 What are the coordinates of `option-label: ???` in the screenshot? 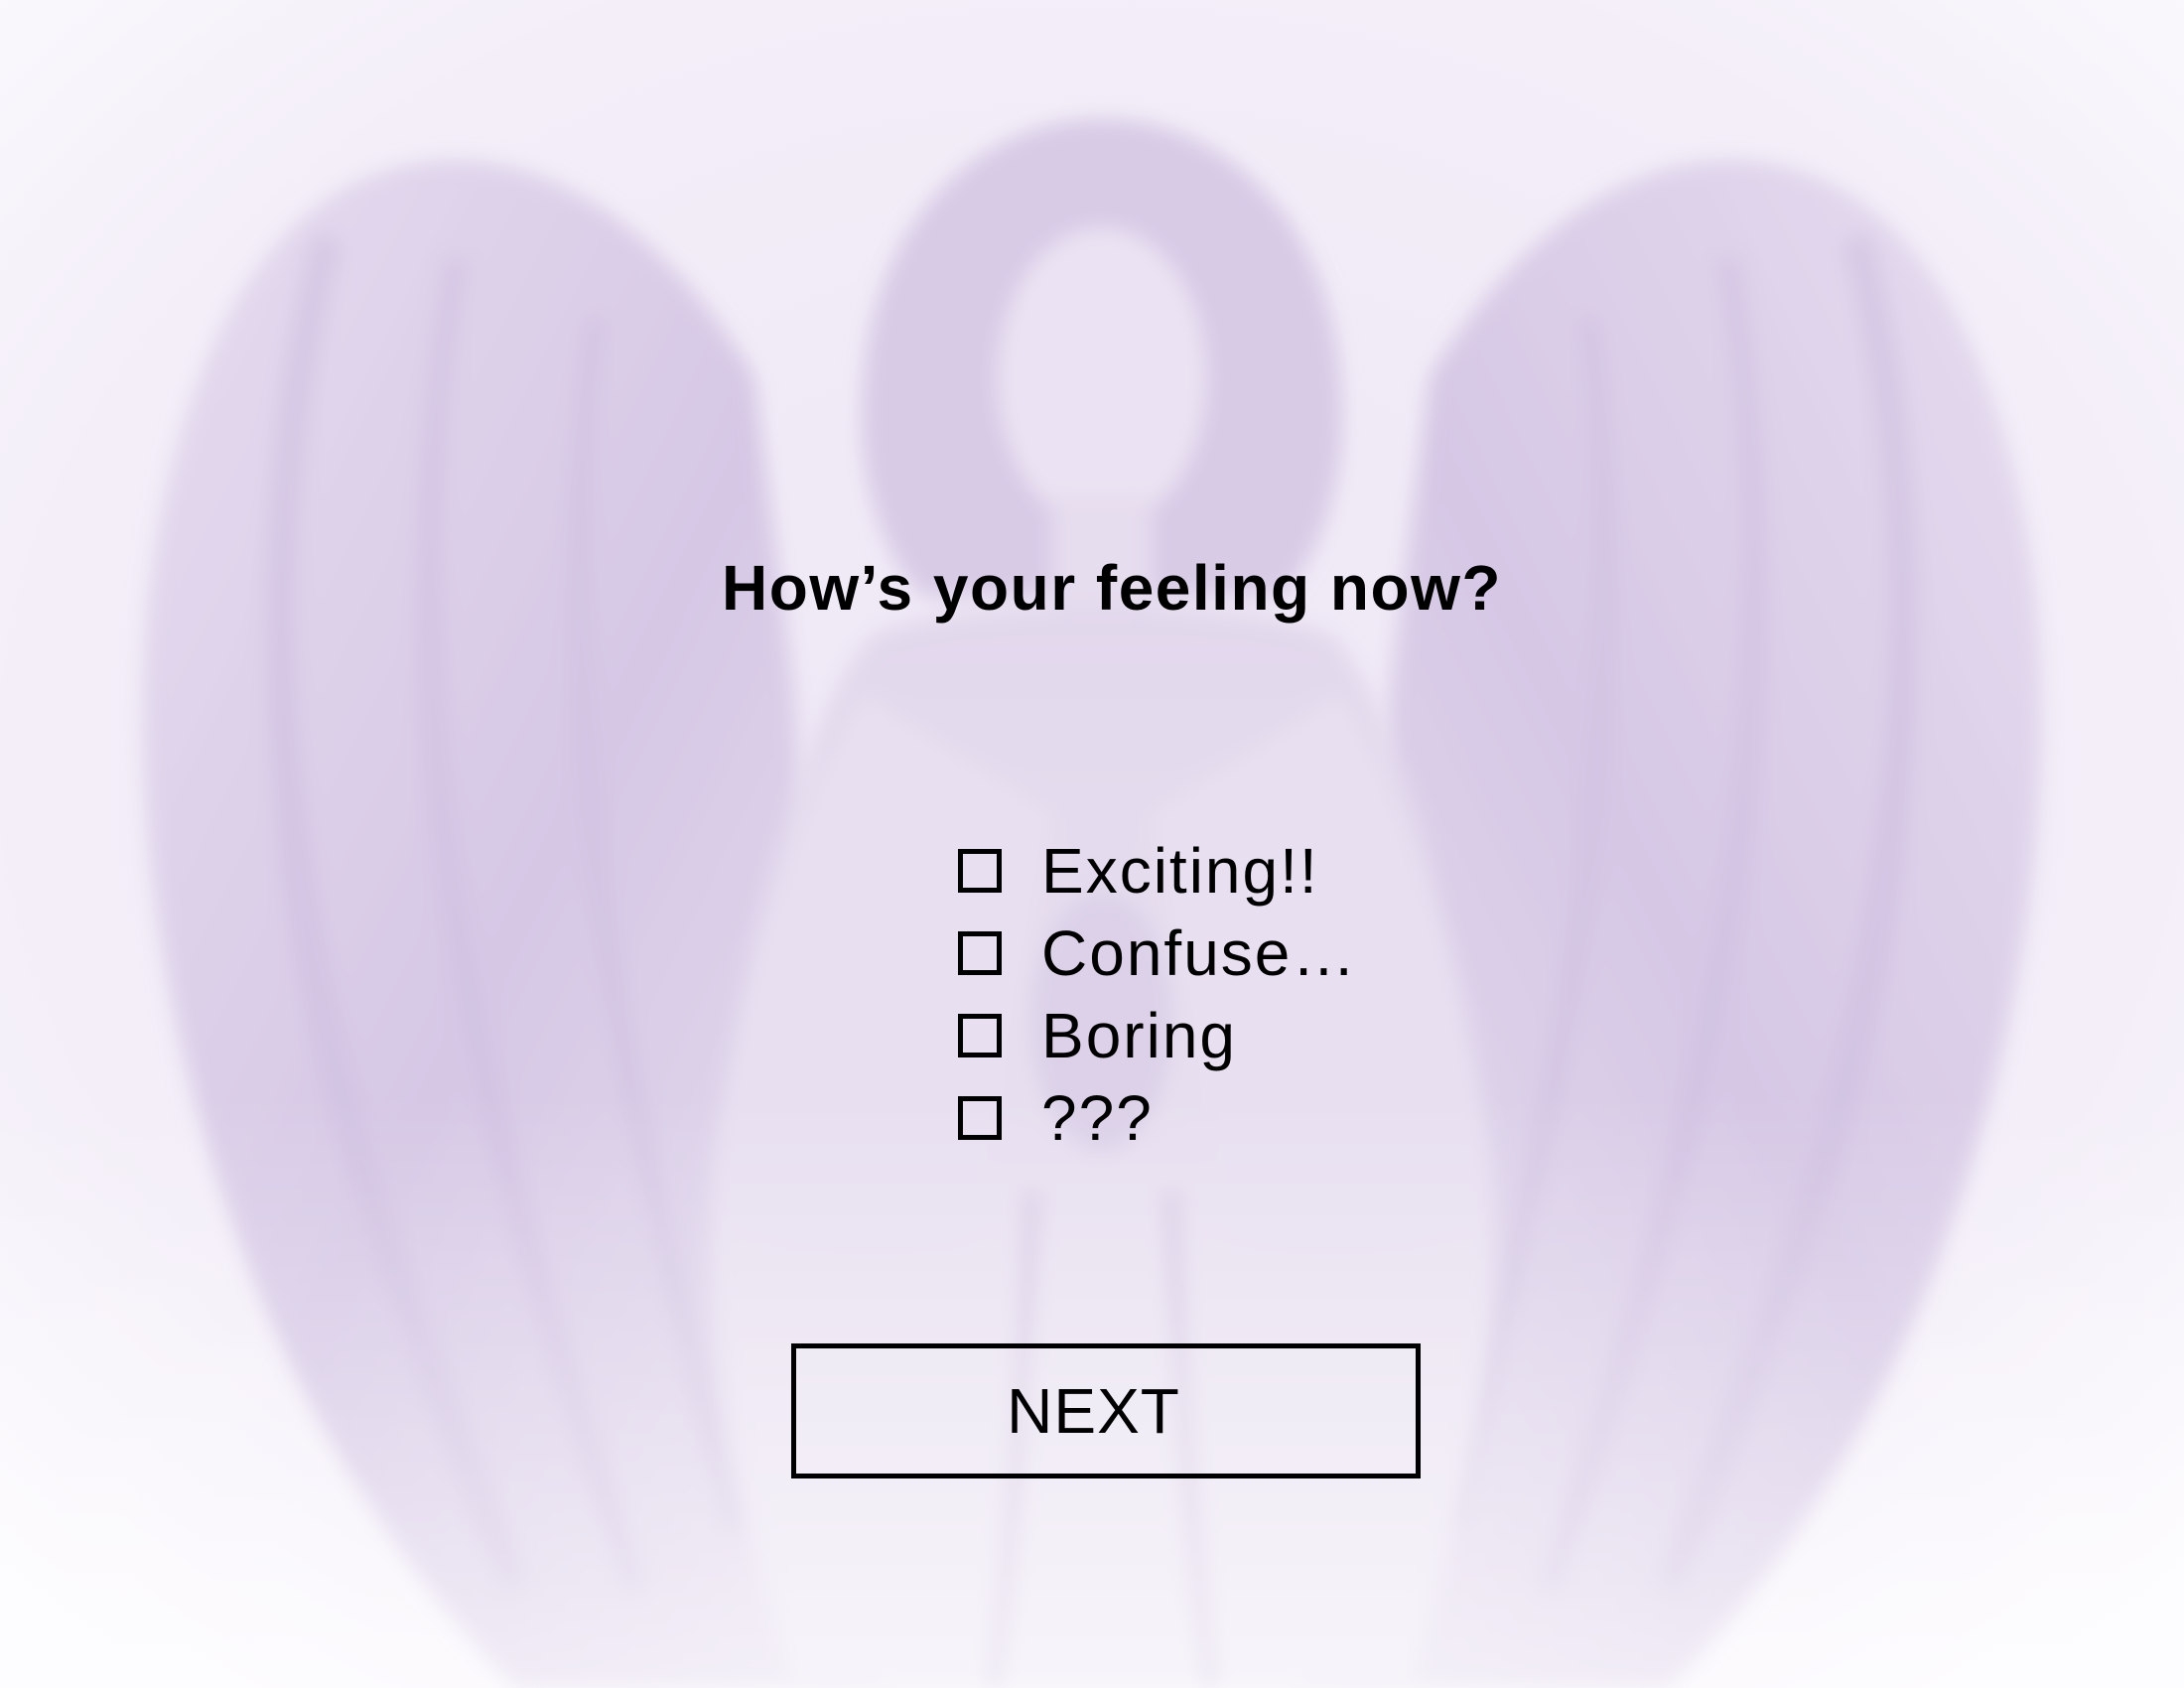 It's located at (1097, 1117).